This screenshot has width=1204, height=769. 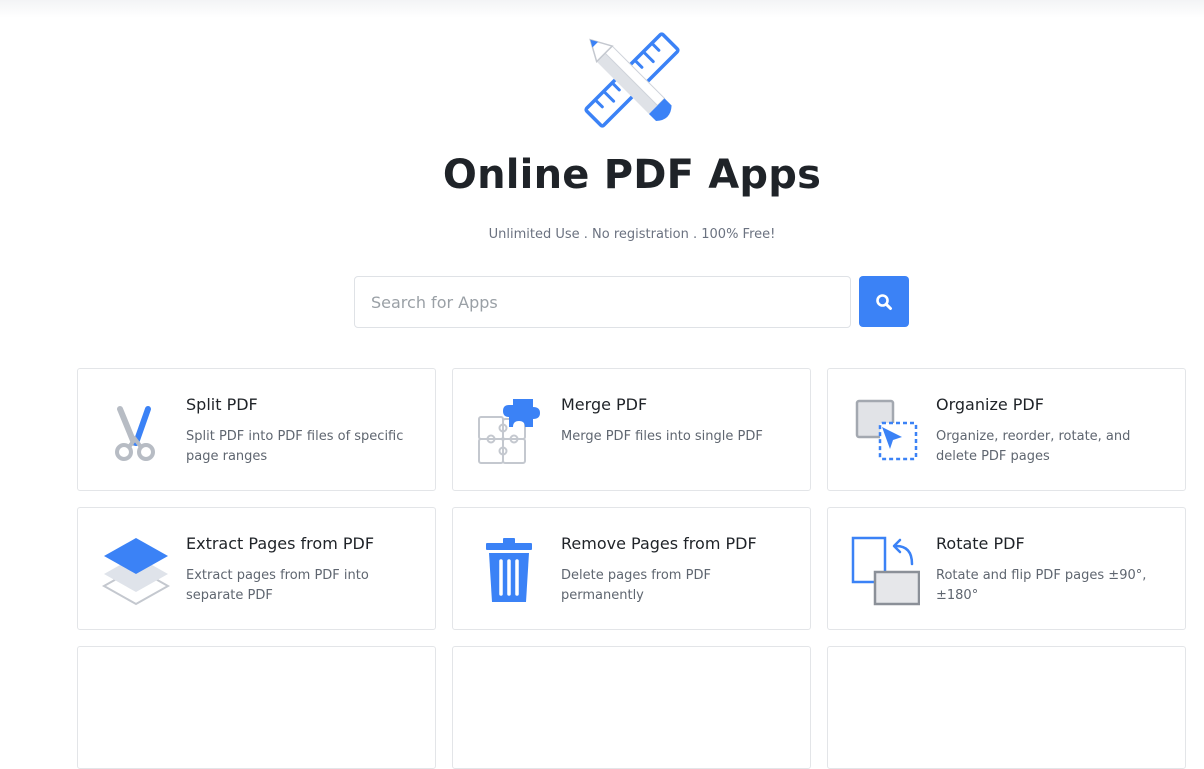 What do you see at coordinates (885, 571) in the screenshot?
I see `rotate-page-icon` at bounding box center [885, 571].